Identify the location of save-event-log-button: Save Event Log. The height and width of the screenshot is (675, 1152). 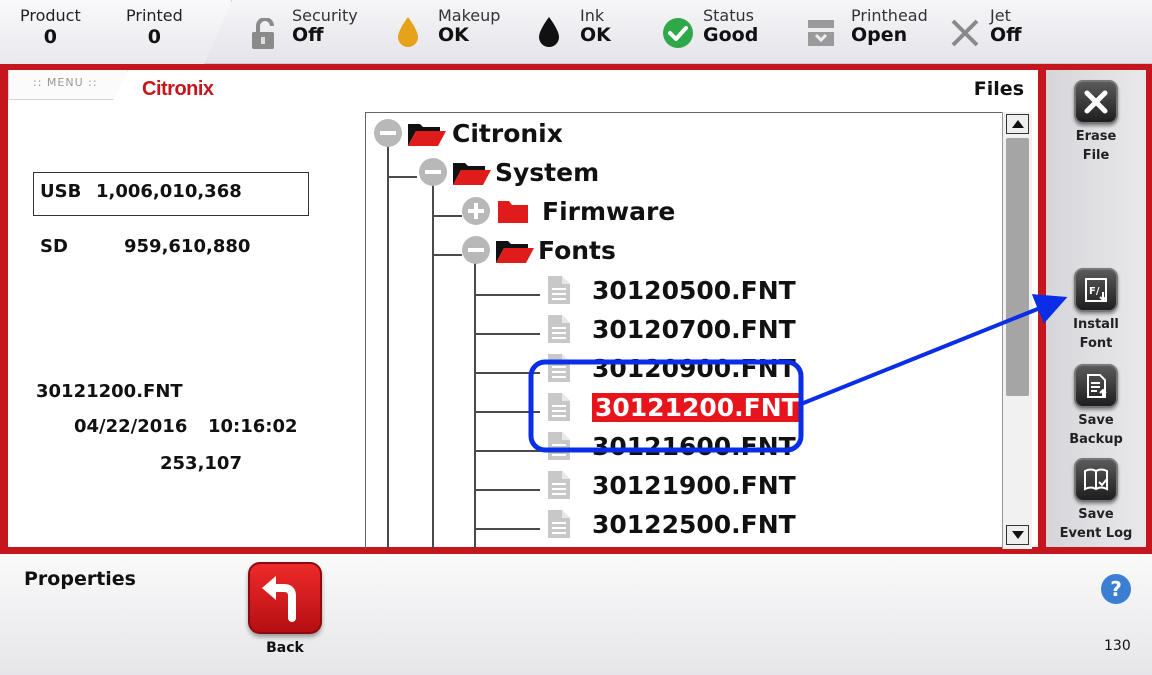
(1096, 500).